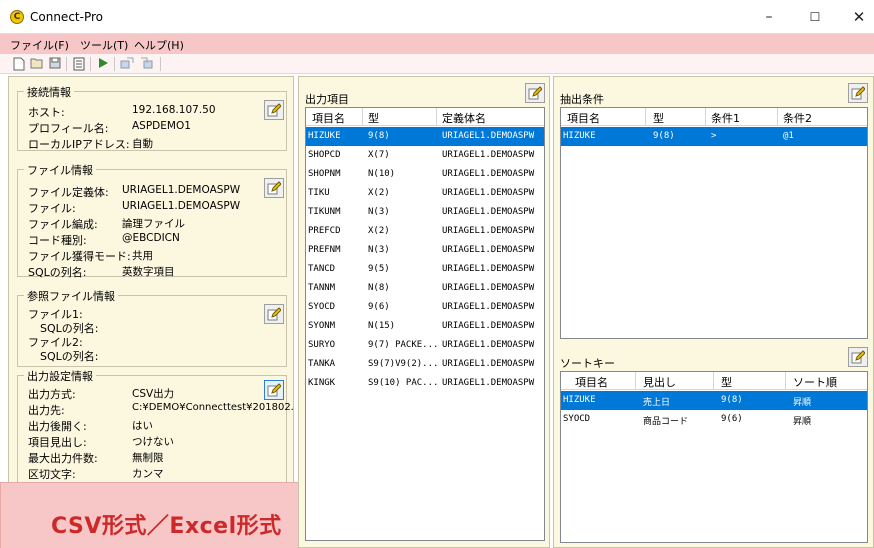 This screenshot has height=548, width=874. What do you see at coordinates (39, 45) in the screenshot?
I see `menu-file: ファイル(F)` at bounding box center [39, 45].